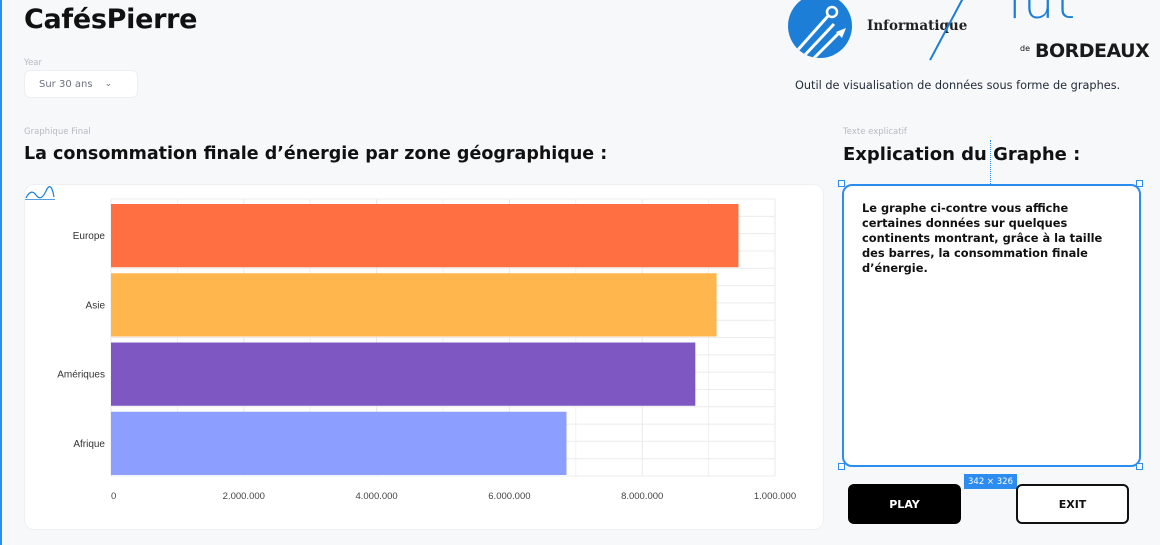 The image size is (1160, 545). I want to click on chevron-down-icon: ⌄, so click(108, 84).